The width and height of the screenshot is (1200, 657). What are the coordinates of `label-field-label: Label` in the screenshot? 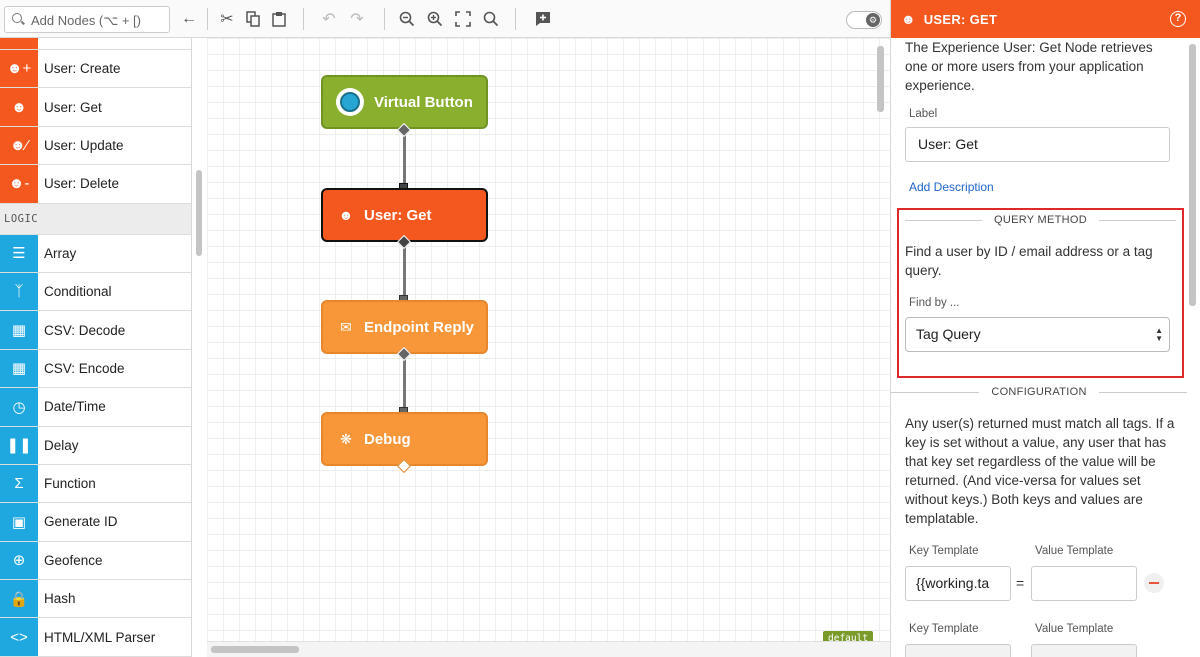 It's located at (923, 114).